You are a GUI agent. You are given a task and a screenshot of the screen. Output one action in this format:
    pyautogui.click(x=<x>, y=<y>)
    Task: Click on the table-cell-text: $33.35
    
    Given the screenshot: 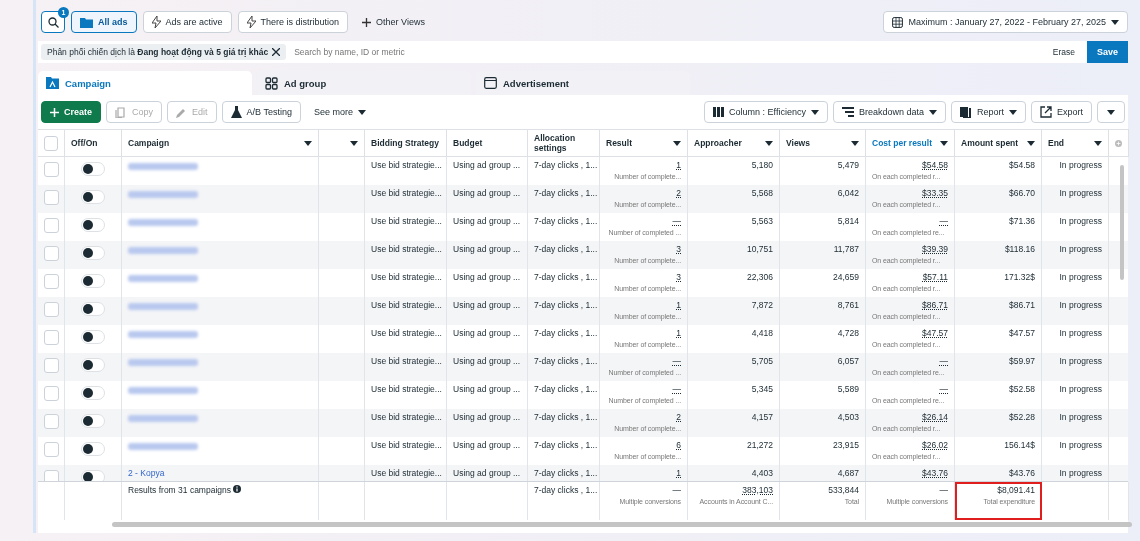 What is the action you would take?
    pyautogui.click(x=934, y=193)
    